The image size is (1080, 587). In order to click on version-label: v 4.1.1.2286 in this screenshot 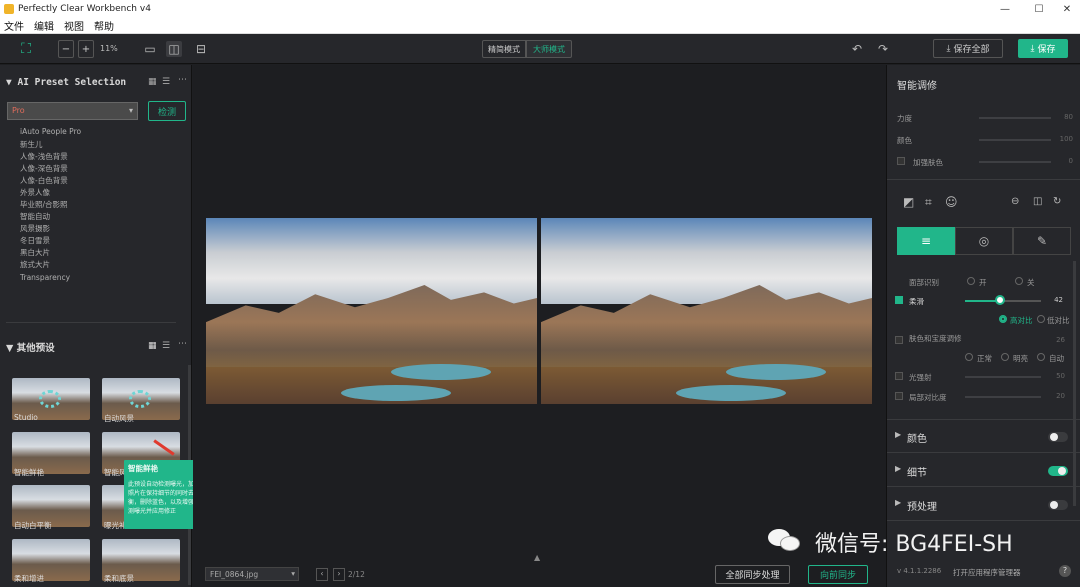, I will do `click(919, 571)`.